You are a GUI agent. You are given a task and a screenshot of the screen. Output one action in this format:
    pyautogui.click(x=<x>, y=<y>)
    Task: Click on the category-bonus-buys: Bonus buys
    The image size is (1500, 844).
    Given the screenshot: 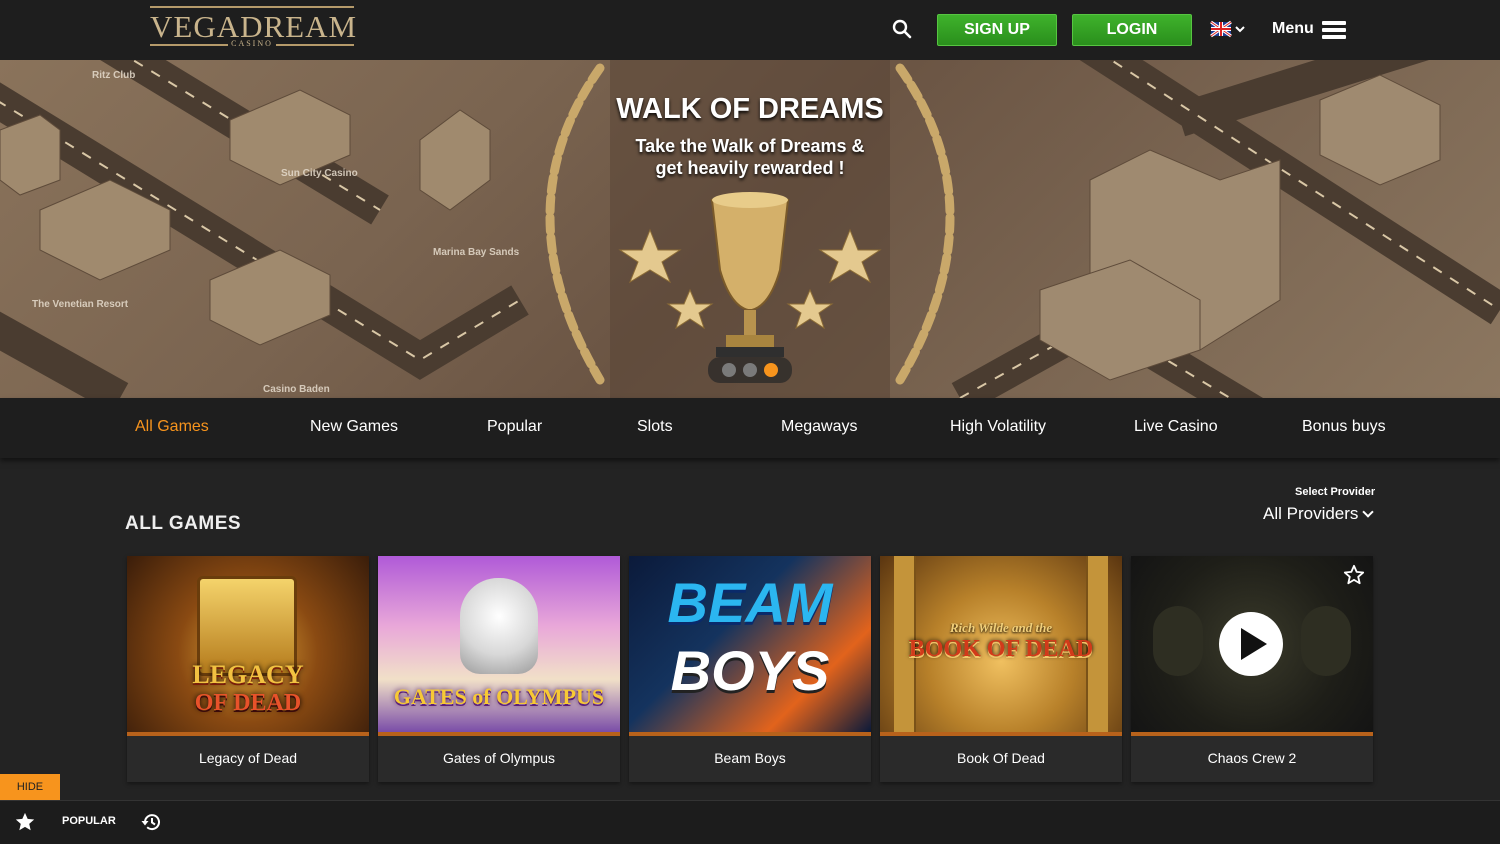 What is the action you would take?
    pyautogui.click(x=1344, y=427)
    